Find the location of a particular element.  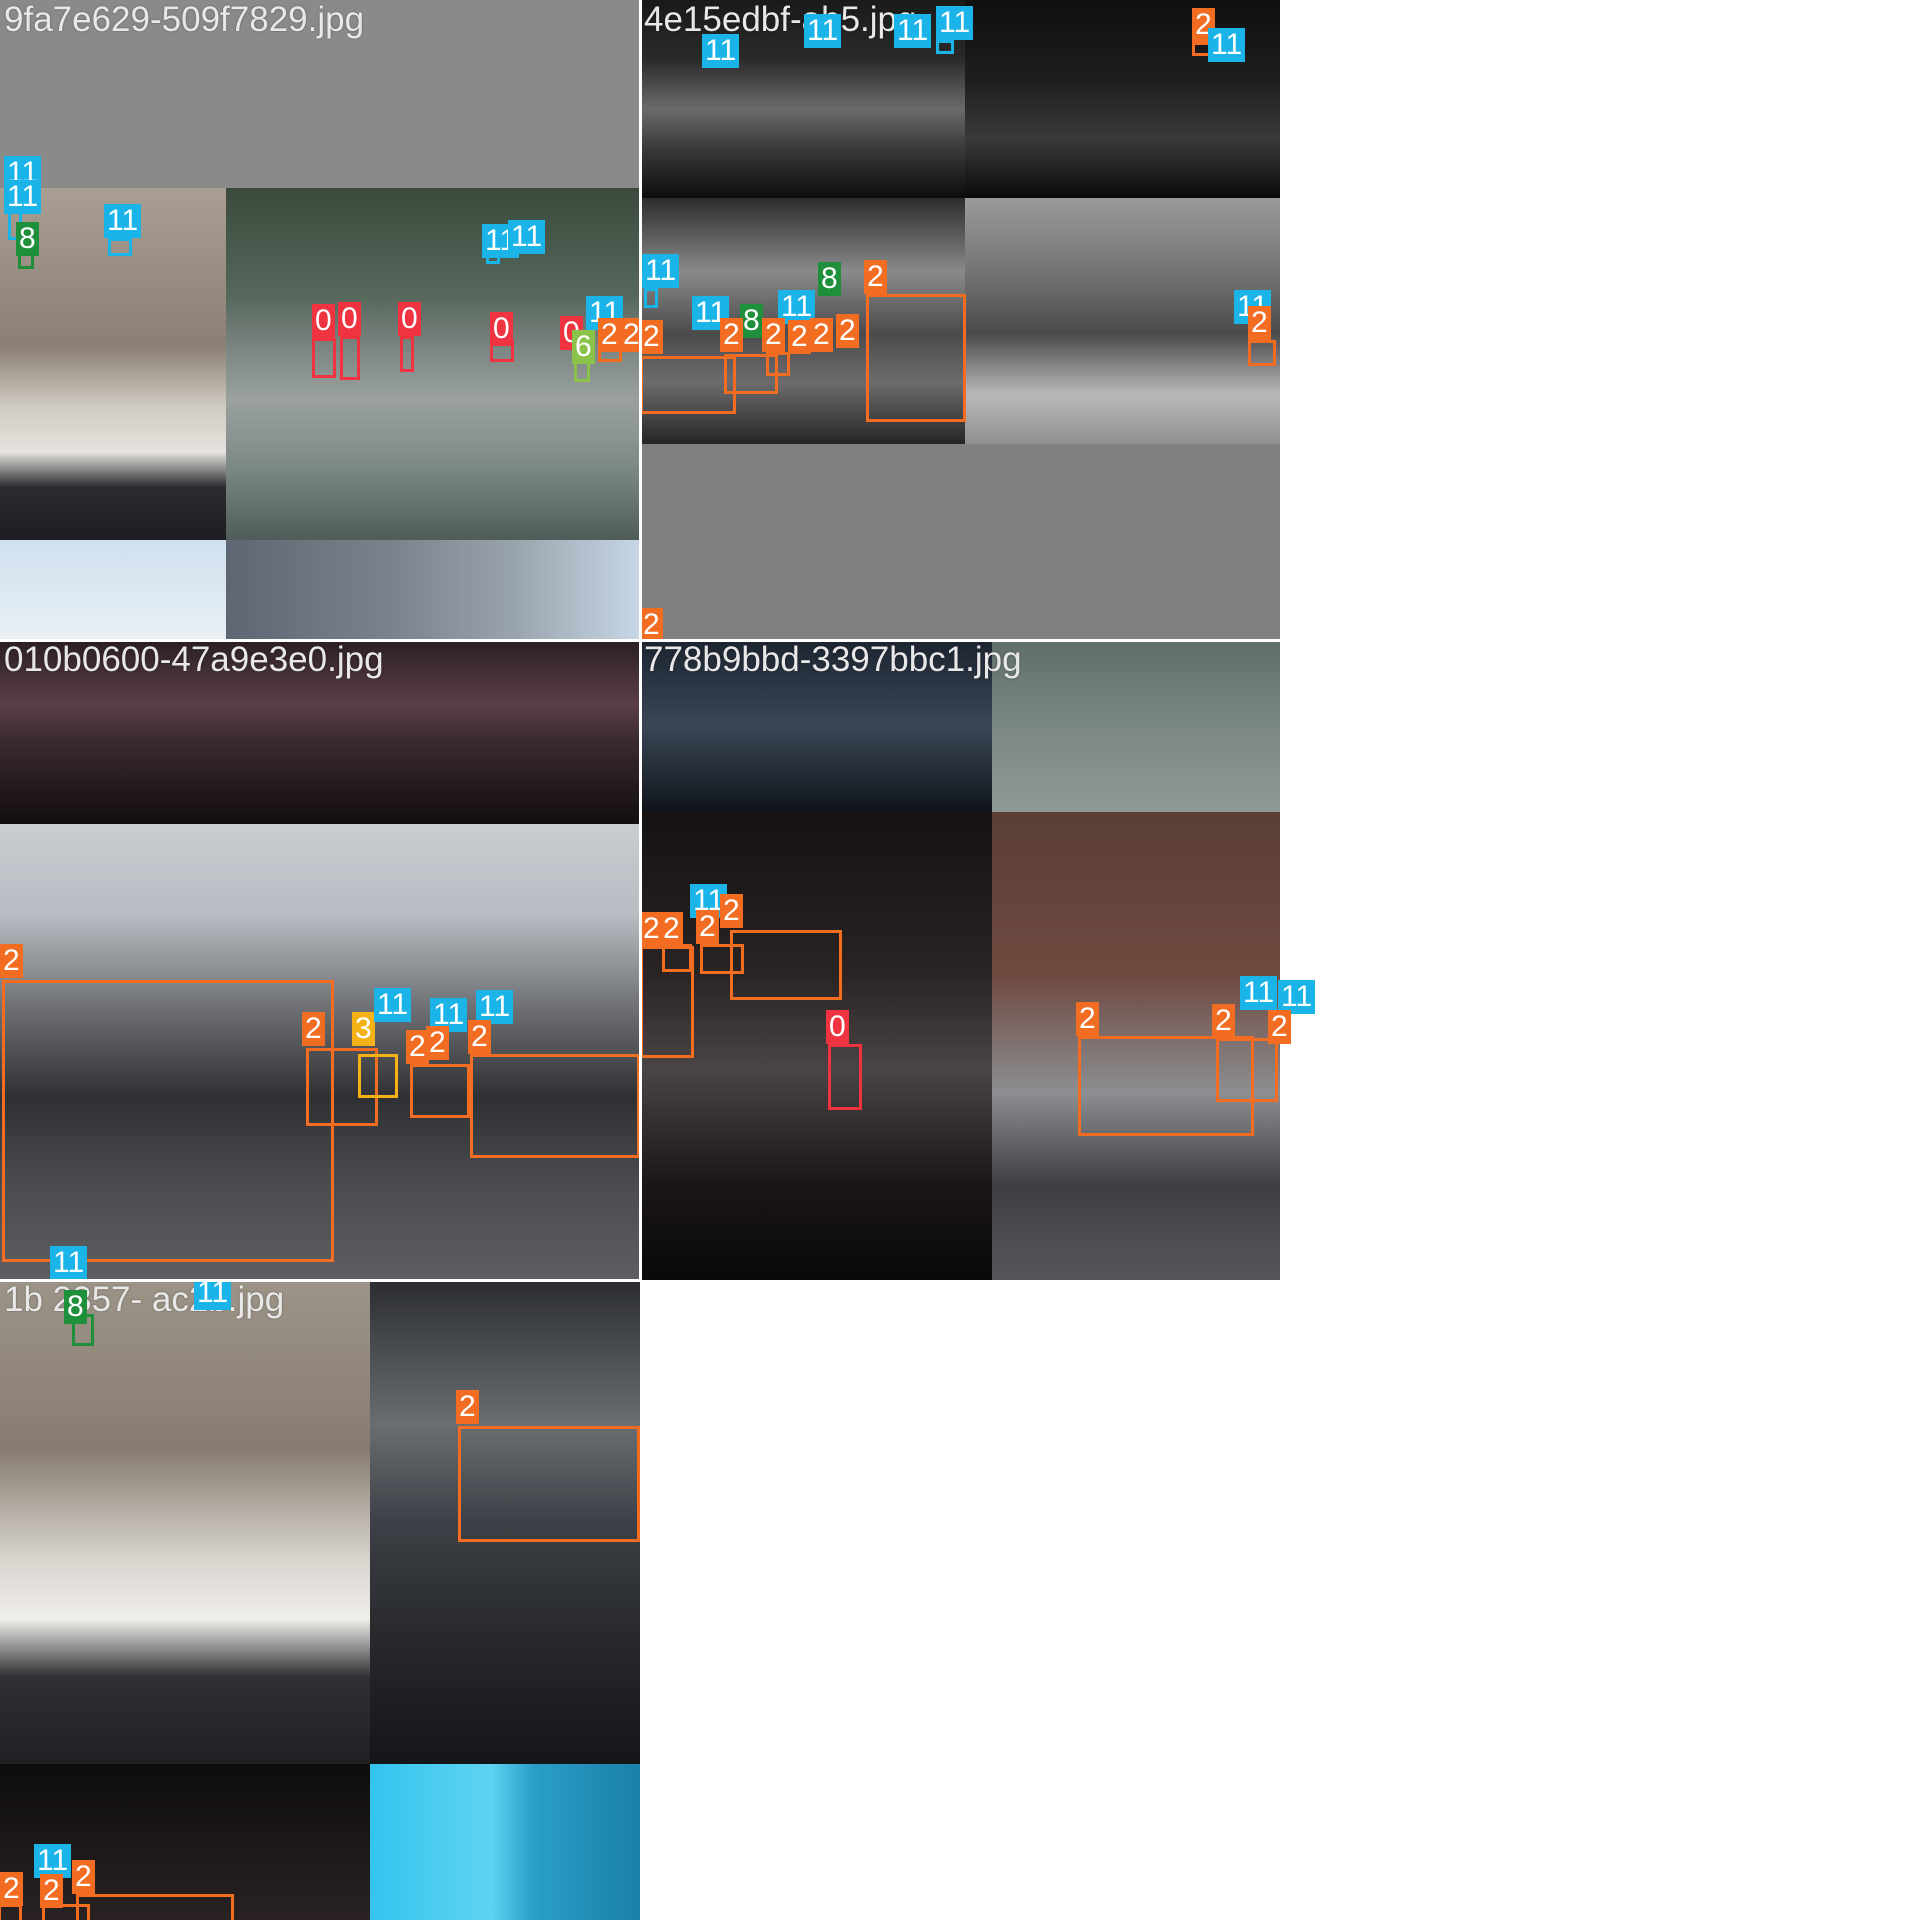

tile-2-street-buildings is located at coordinates (1122, 321).